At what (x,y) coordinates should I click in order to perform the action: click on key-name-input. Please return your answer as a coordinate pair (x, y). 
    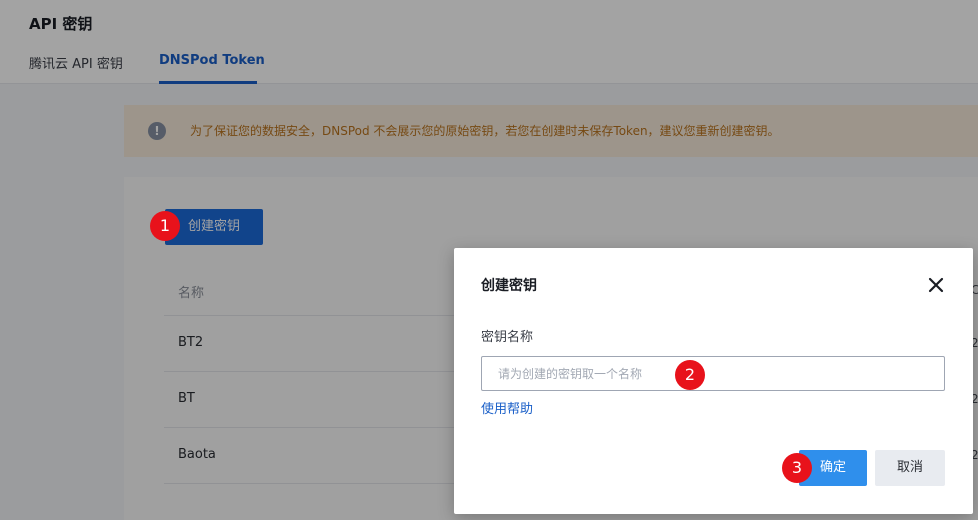
    Looking at the image, I should click on (713, 373).